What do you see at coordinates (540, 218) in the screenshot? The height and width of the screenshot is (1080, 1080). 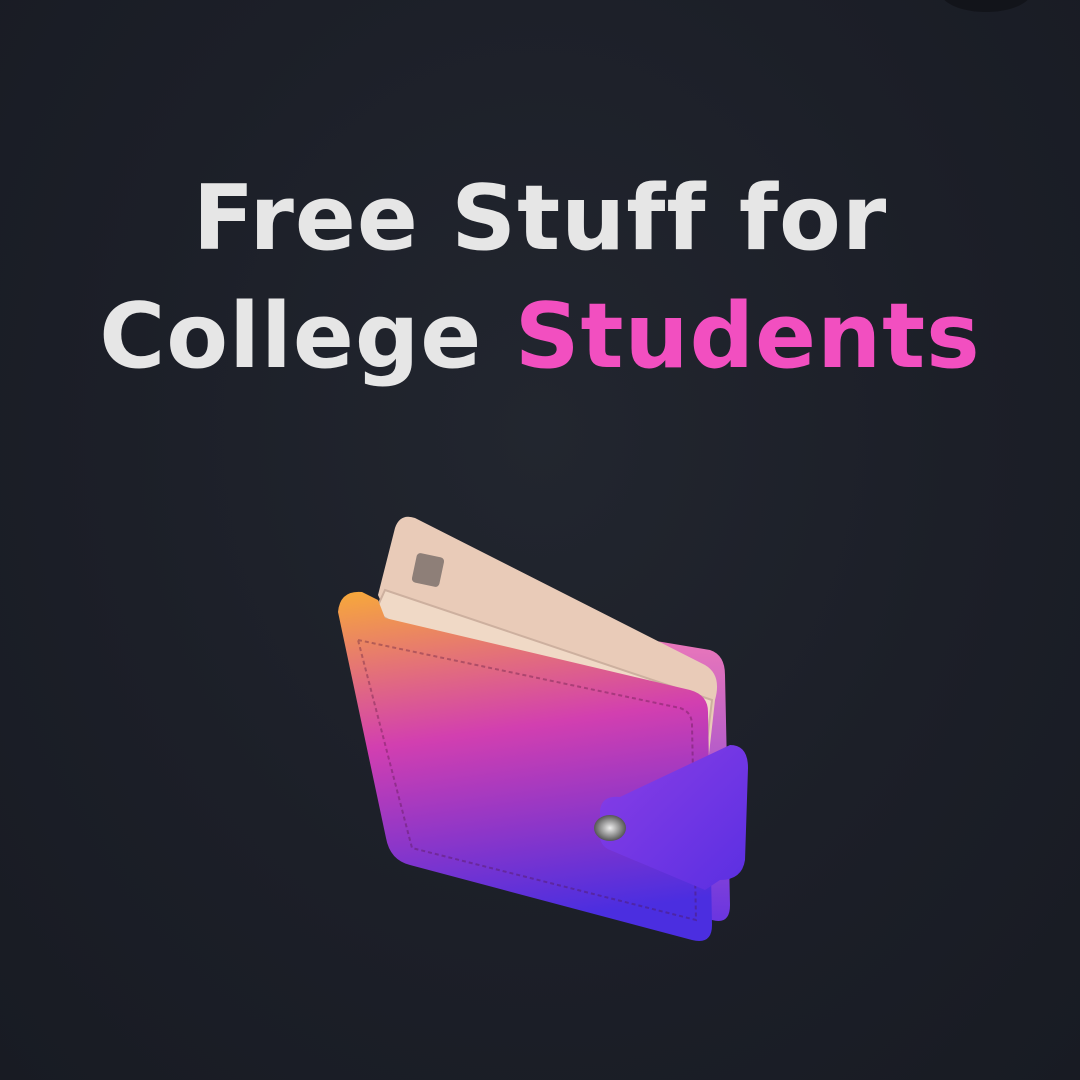 I see `headline-line-1: Free Stuff for` at bounding box center [540, 218].